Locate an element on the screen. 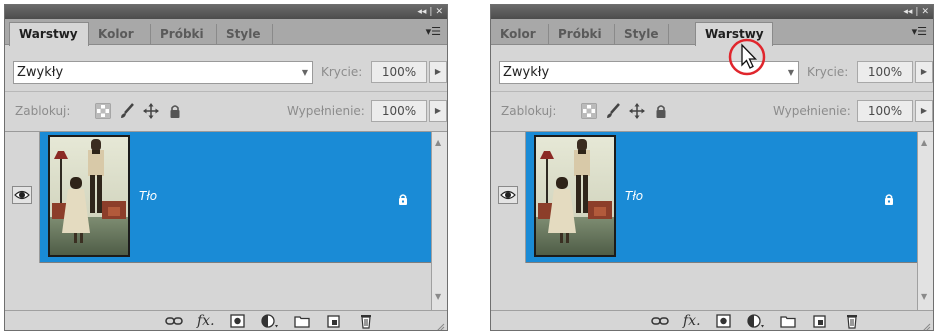 This screenshot has height=336, width=939. tab-warstwy: Warstwy is located at coordinates (49, 34).